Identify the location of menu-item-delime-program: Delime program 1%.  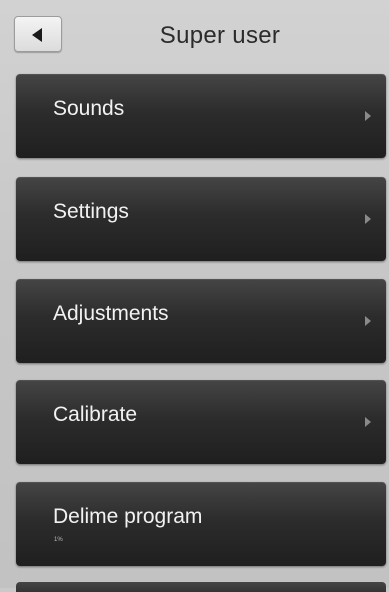
(201, 524).